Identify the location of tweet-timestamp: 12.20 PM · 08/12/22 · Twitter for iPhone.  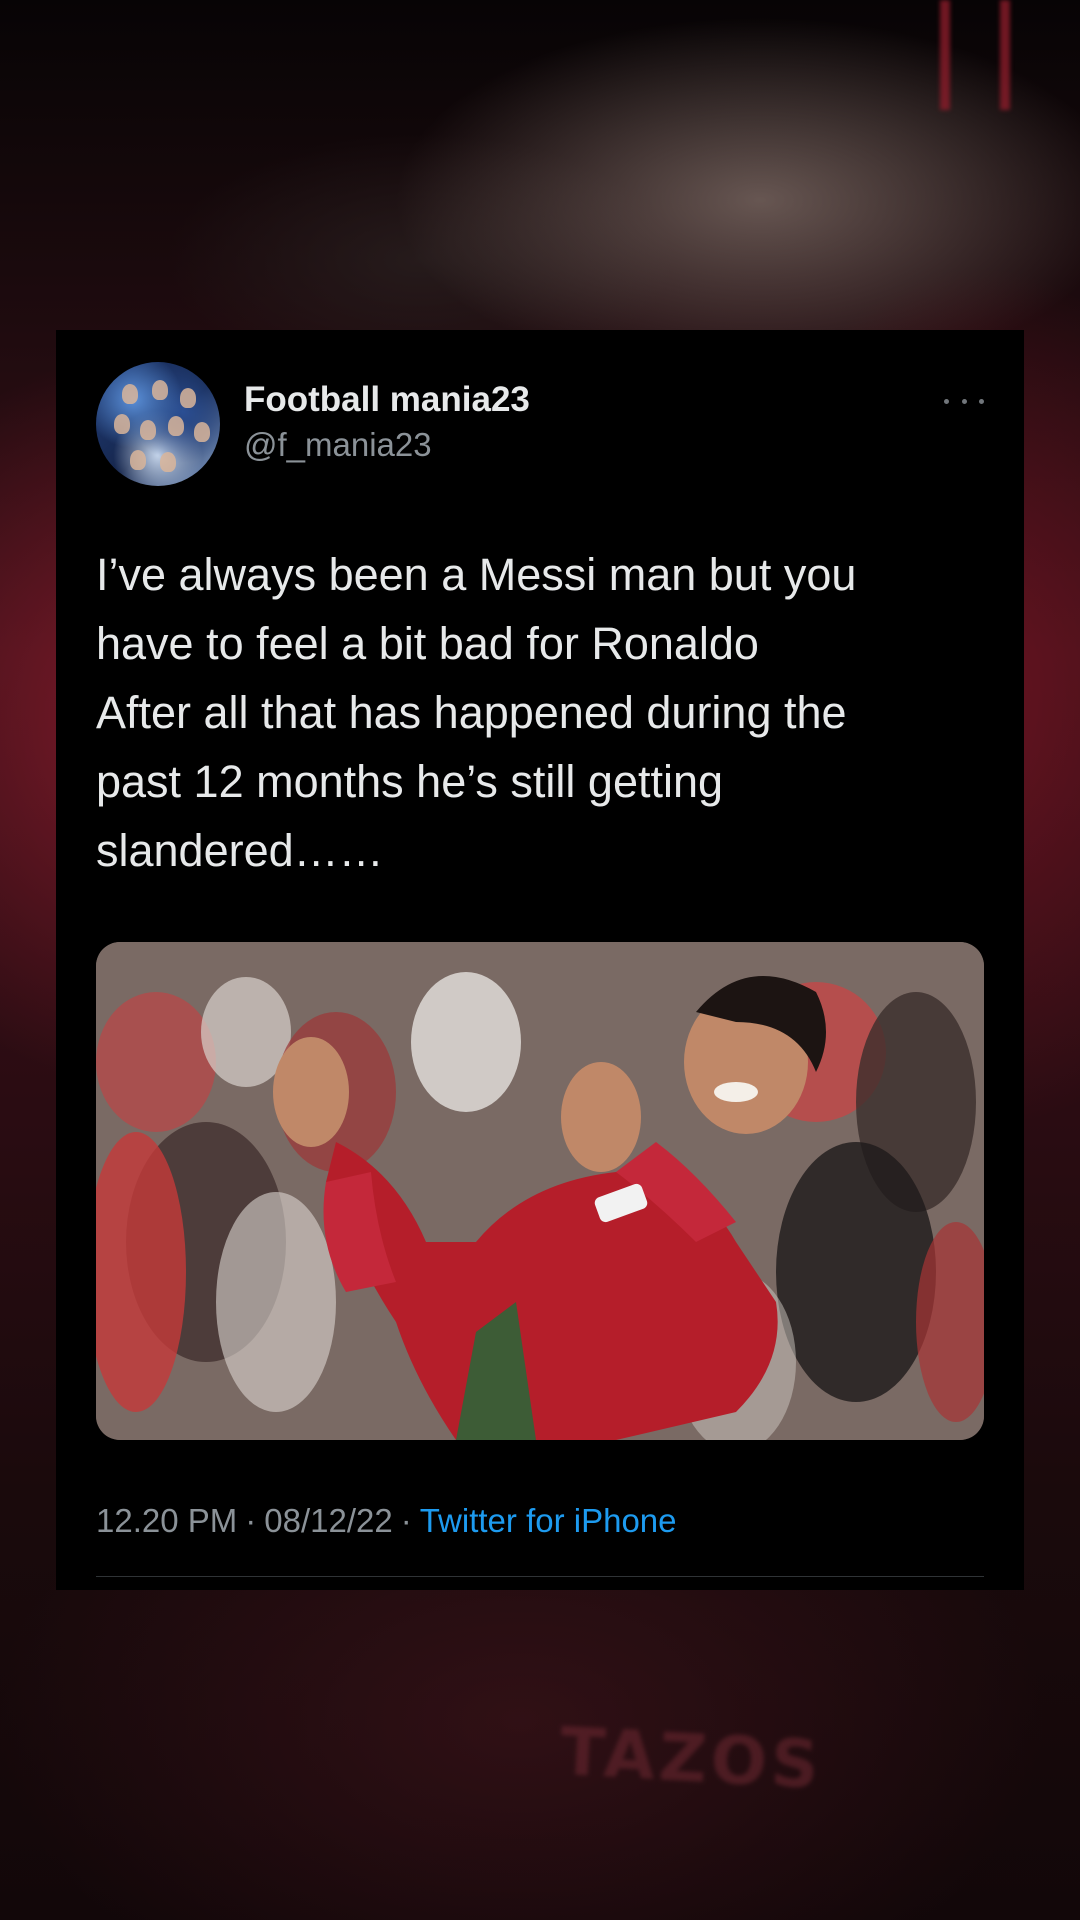
(386, 1521).